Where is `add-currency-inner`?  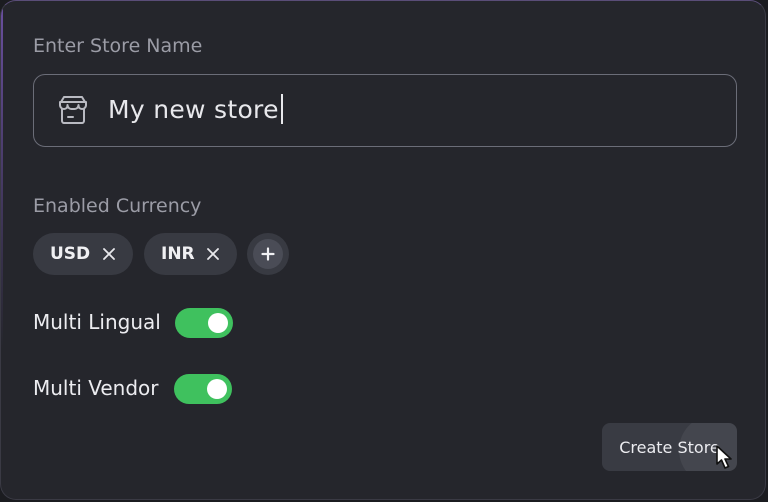
add-currency-inner is located at coordinates (268, 254).